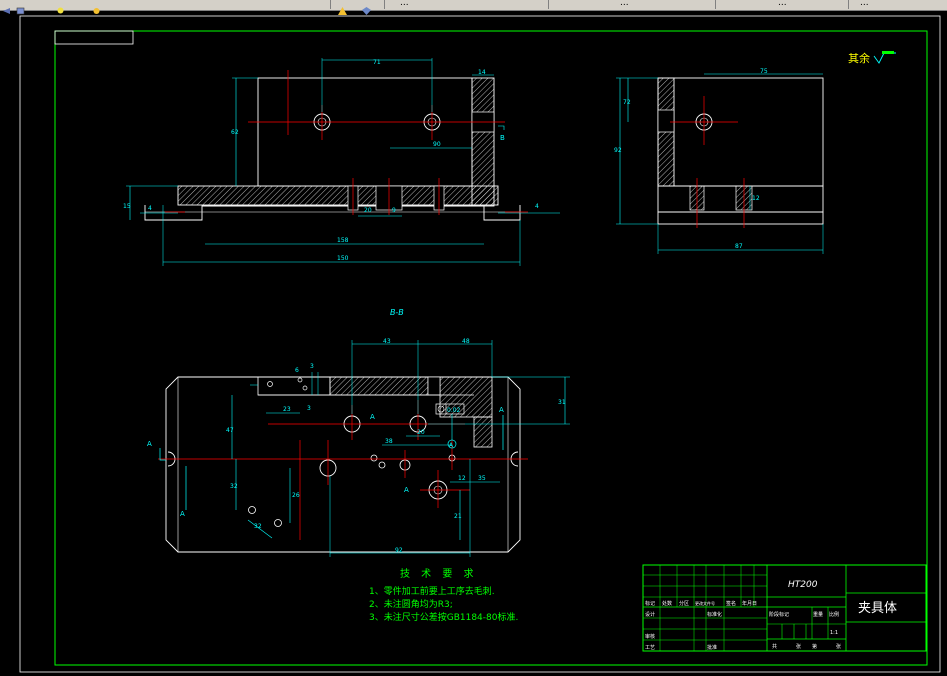 The image size is (947, 676). What do you see at coordinates (341, 162) in the screenshot?
I see `front-view: 71 14 62 90 20 9 158 150 15 4 4 B` at bounding box center [341, 162].